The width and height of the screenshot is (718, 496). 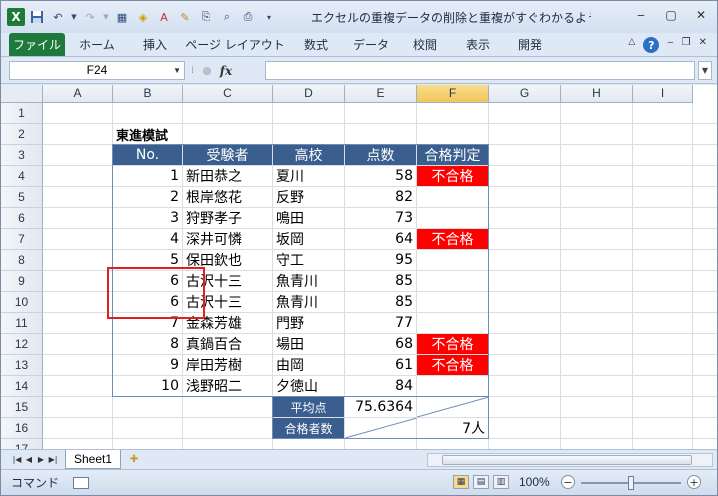 What do you see at coordinates (122, 17) in the screenshot?
I see `borders-icon: ▦` at bounding box center [122, 17].